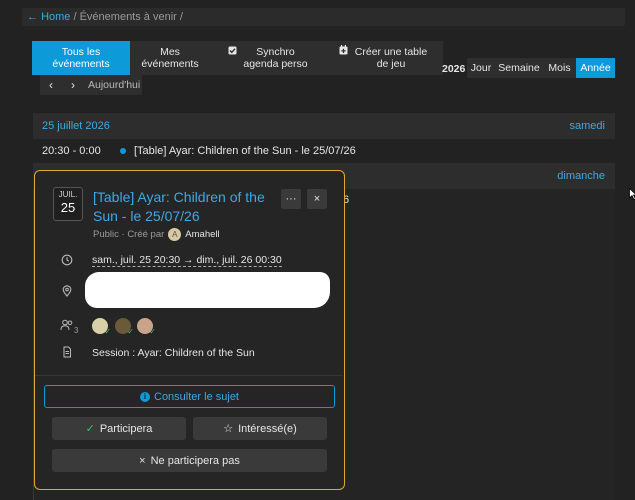 This screenshot has height=500, width=635. Describe the element at coordinates (68, 194) in the screenshot. I see `date-badge-month: JUIL.` at that location.